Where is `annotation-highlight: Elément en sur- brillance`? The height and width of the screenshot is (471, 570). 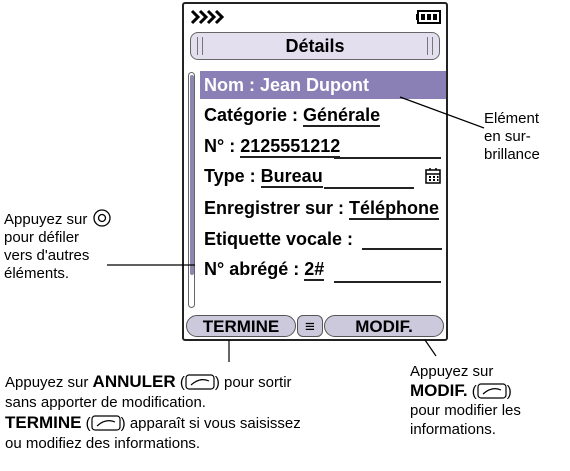 annotation-highlight: Elément en sur- brillance is located at coordinates (512, 136).